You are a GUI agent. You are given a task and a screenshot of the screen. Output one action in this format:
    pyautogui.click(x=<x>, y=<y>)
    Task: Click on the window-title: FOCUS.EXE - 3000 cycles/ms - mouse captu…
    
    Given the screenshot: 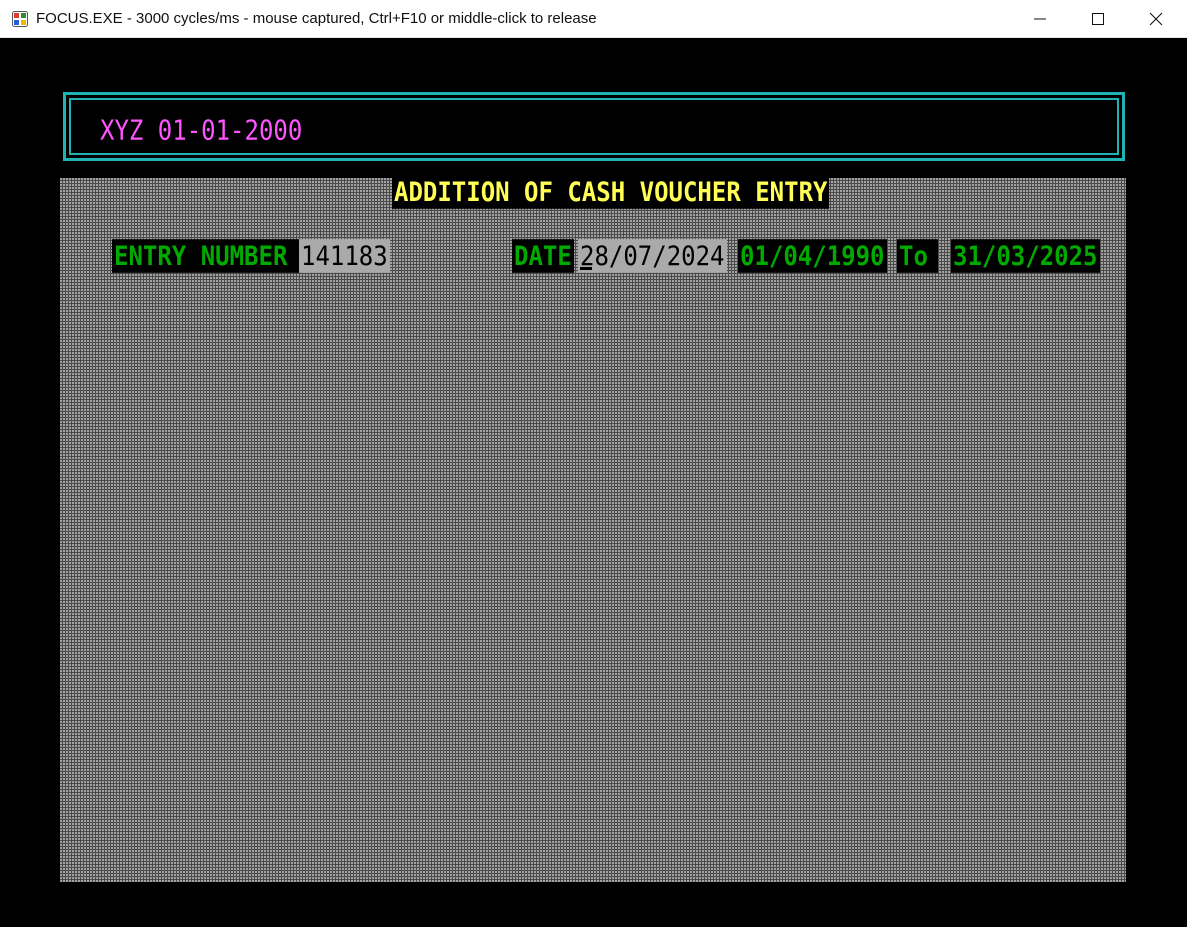 What is the action you would take?
    pyautogui.click(x=316, y=18)
    